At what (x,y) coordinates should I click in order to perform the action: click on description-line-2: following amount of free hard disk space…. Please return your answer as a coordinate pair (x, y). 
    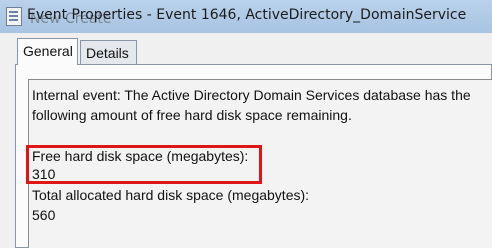
    Looking at the image, I should click on (192, 115).